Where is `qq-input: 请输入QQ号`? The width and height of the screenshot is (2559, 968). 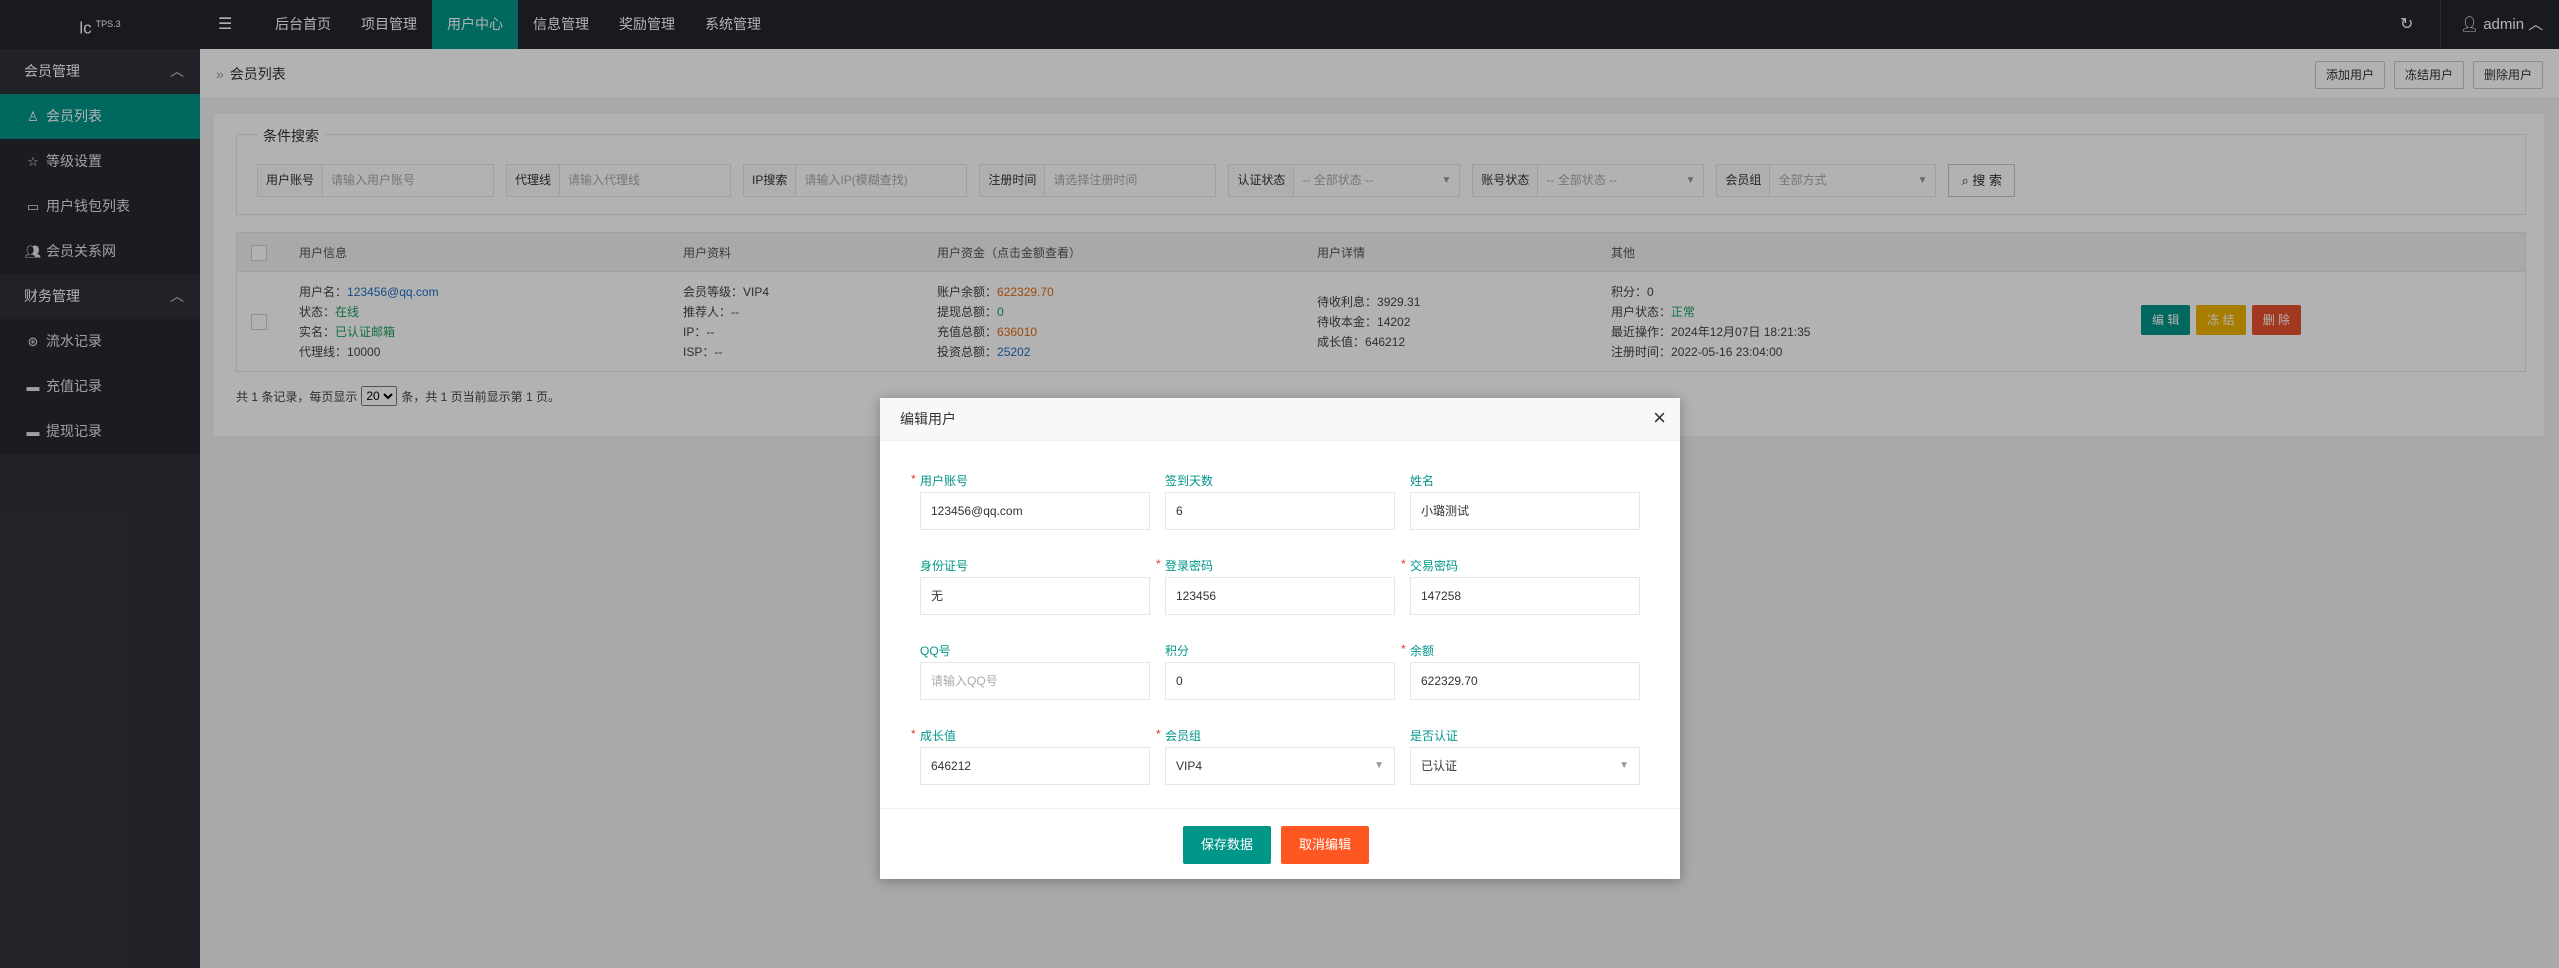 qq-input: 请输入QQ号 is located at coordinates (1035, 681).